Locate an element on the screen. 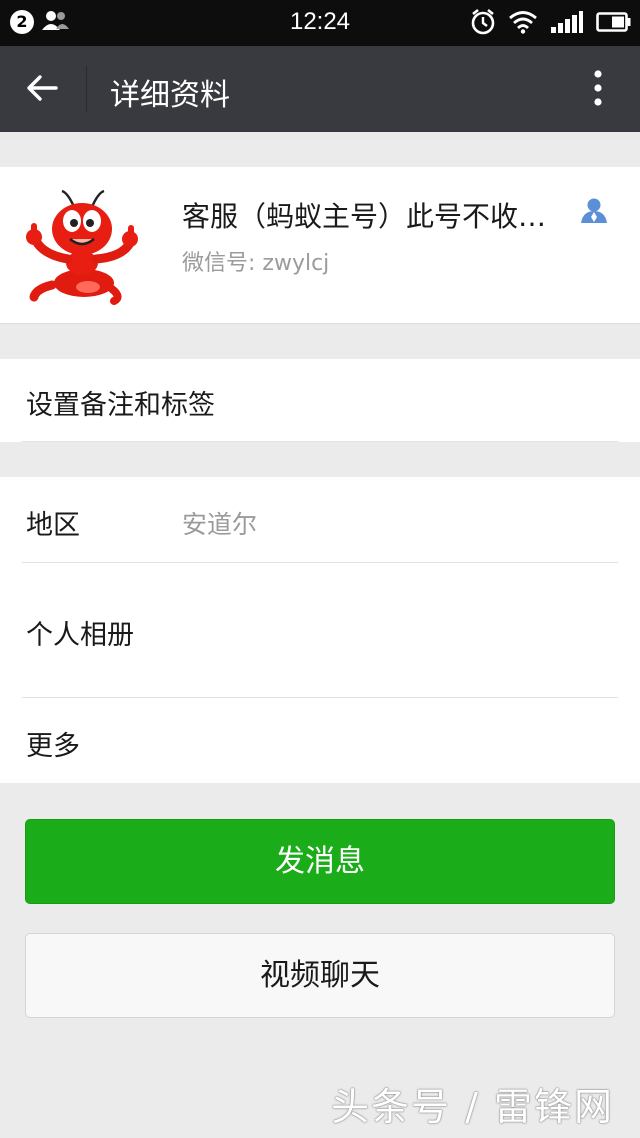 Image resolution: width=640 pixels, height=1138 pixels. more-vertical-icon is located at coordinates (598, 90).